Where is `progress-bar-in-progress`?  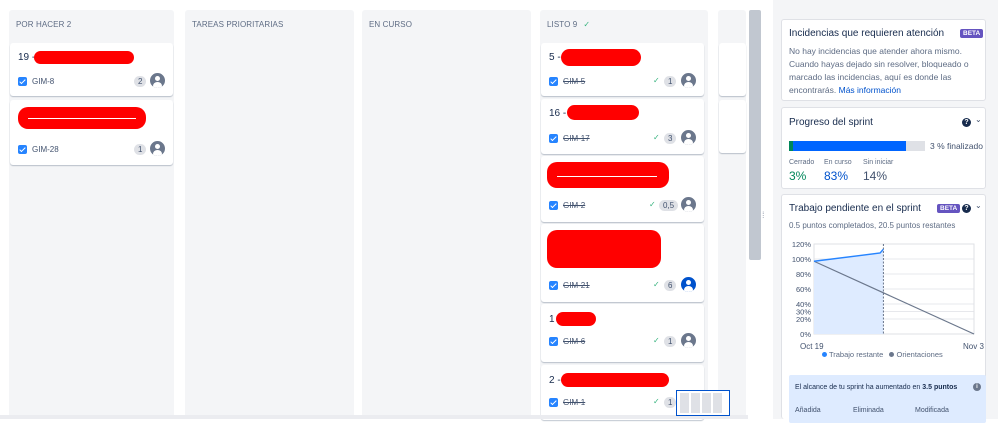
progress-bar-in-progress is located at coordinates (849, 146).